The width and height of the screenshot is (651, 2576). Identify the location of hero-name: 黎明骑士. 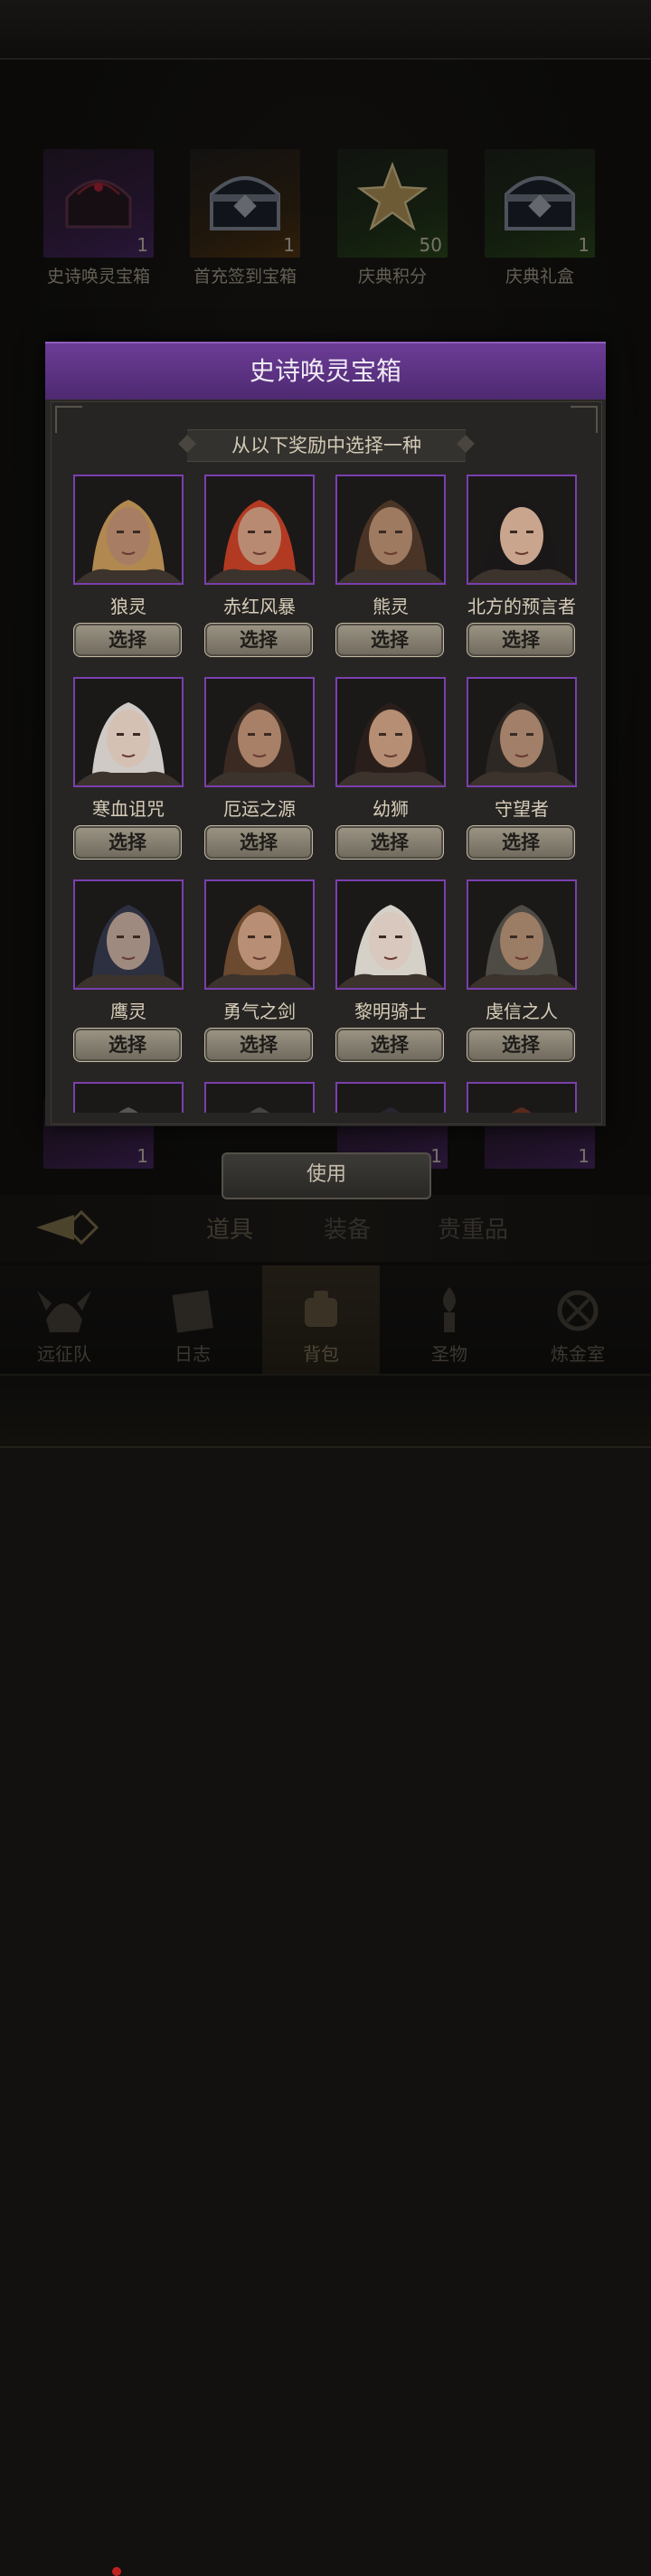
(391, 1011).